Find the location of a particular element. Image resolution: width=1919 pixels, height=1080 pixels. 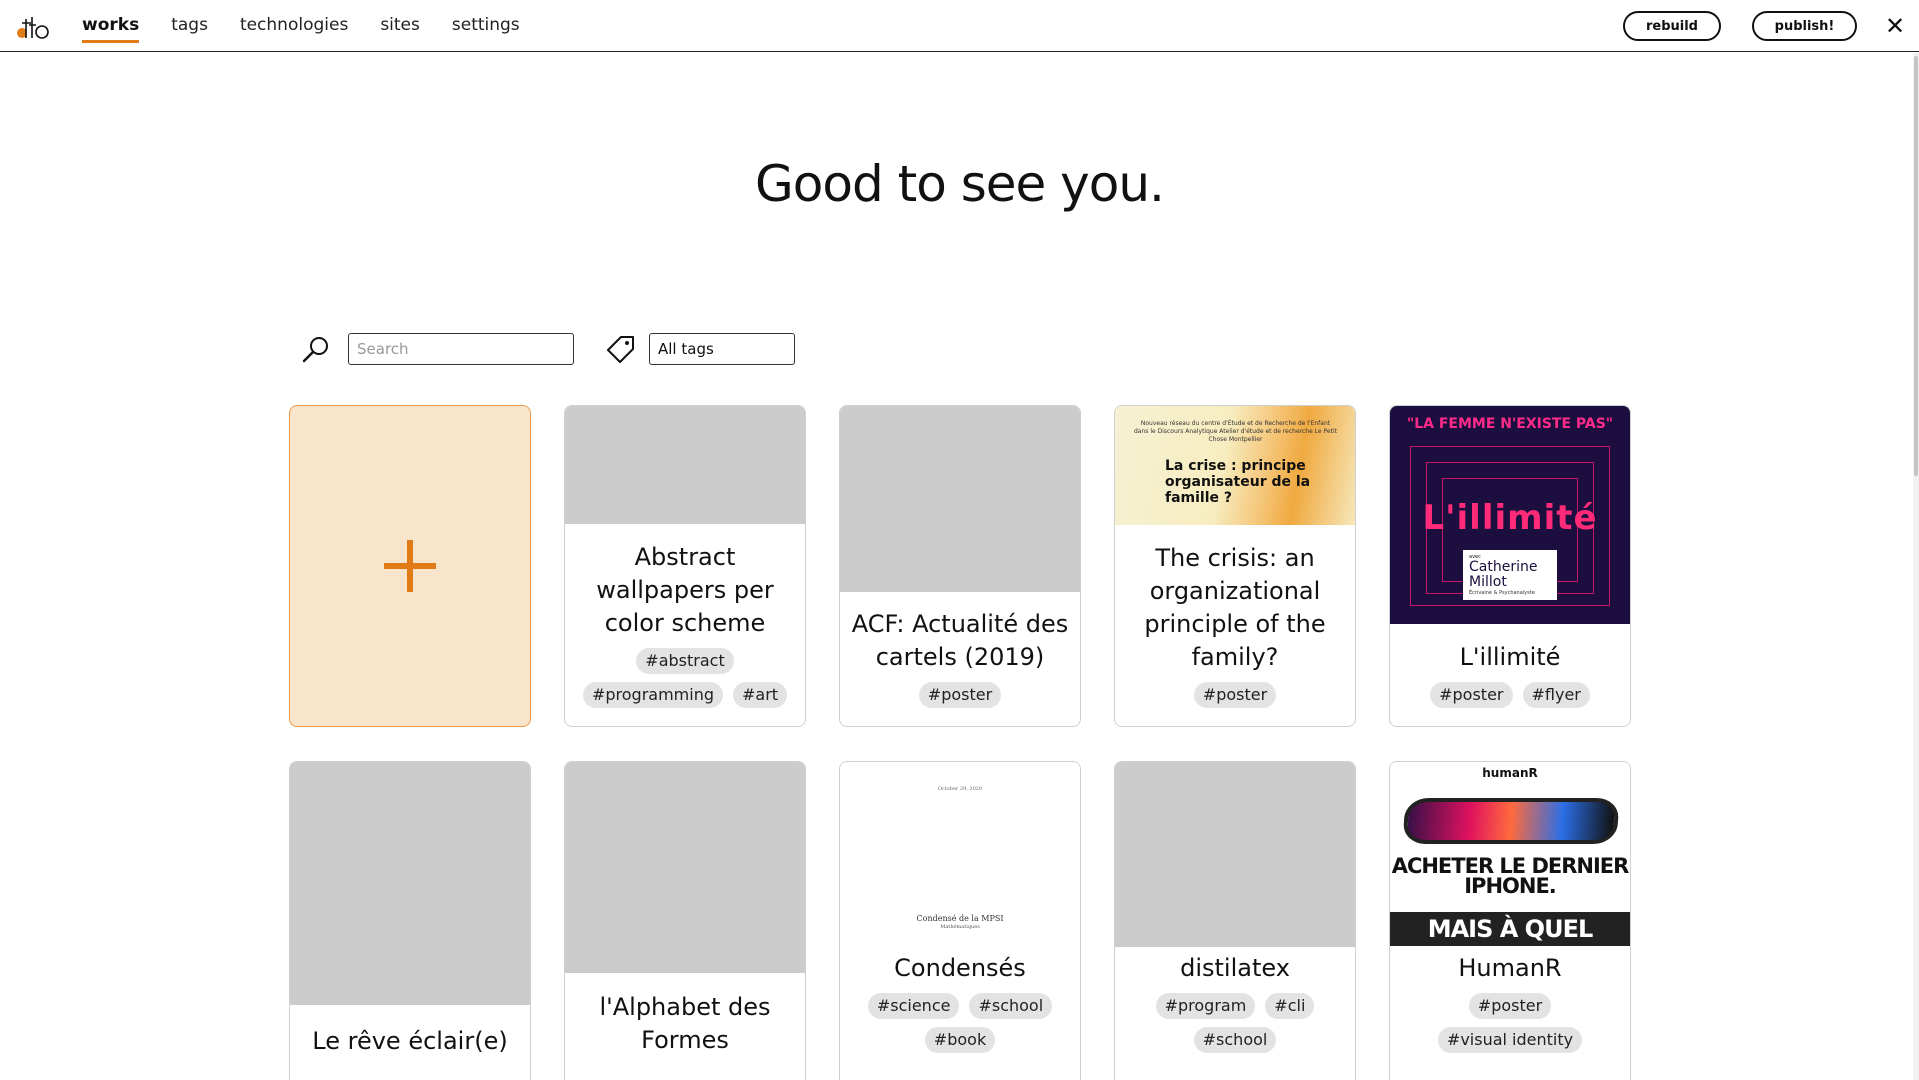

poster-headline: L'illimité is located at coordinates (1510, 518).